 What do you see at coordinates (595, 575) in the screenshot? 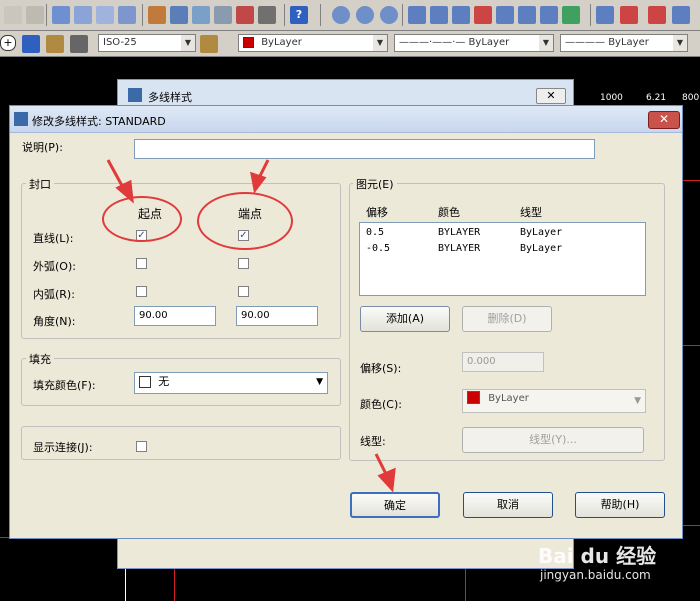
I see `baidu-url: jingyan.baidu.com` at bounding box center [595, 575].